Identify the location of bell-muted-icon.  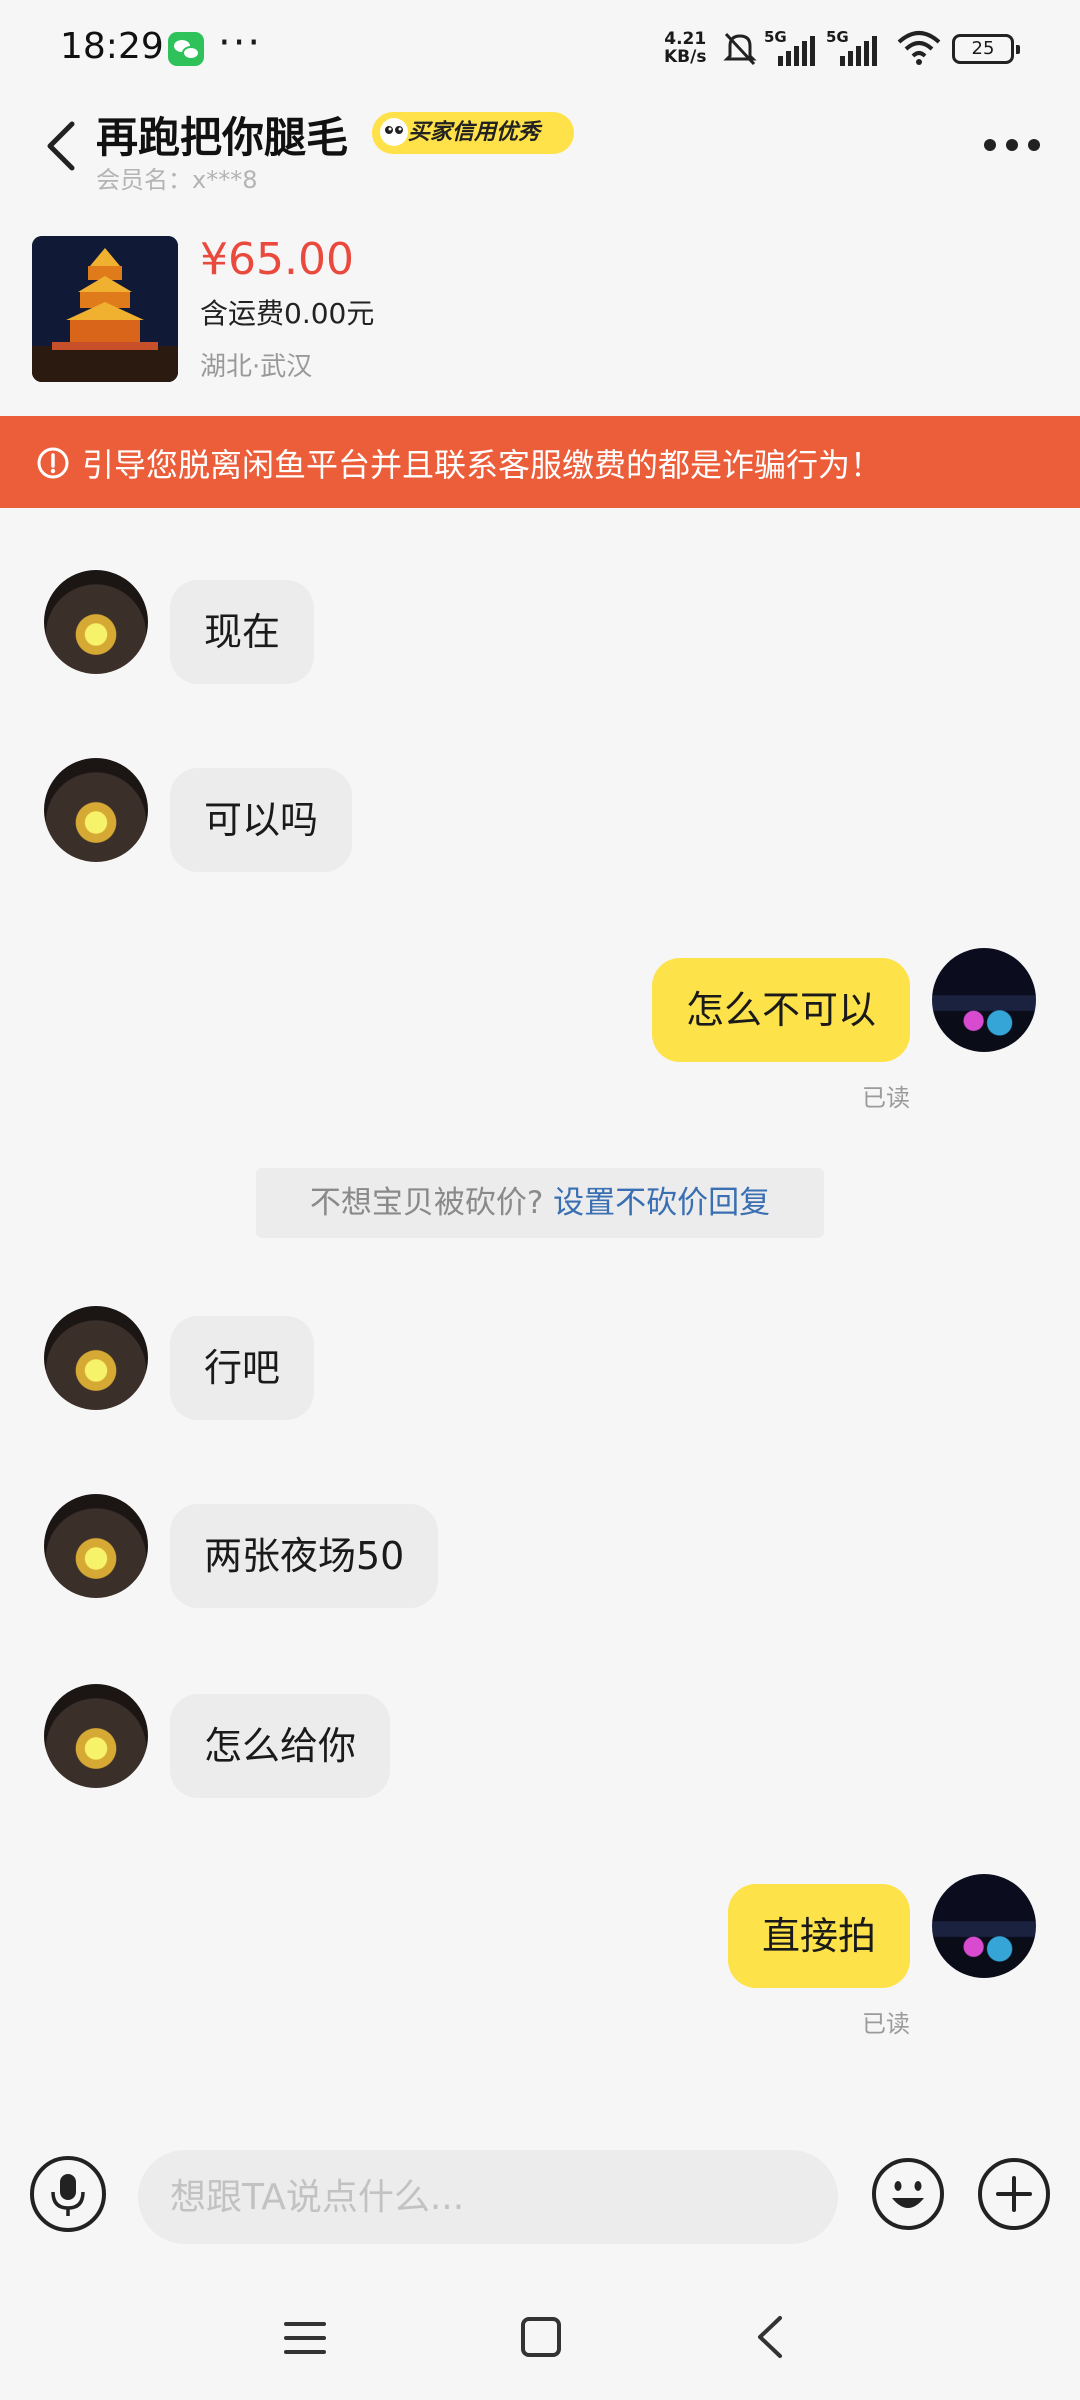
(740, 49).